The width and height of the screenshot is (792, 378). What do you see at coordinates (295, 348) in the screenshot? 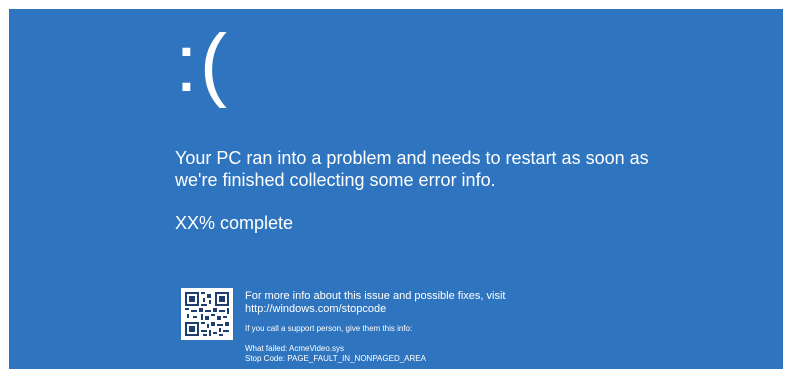
I see `what-failed: What failed: AcmeVideo.sys` at bounding box center [295, 348].